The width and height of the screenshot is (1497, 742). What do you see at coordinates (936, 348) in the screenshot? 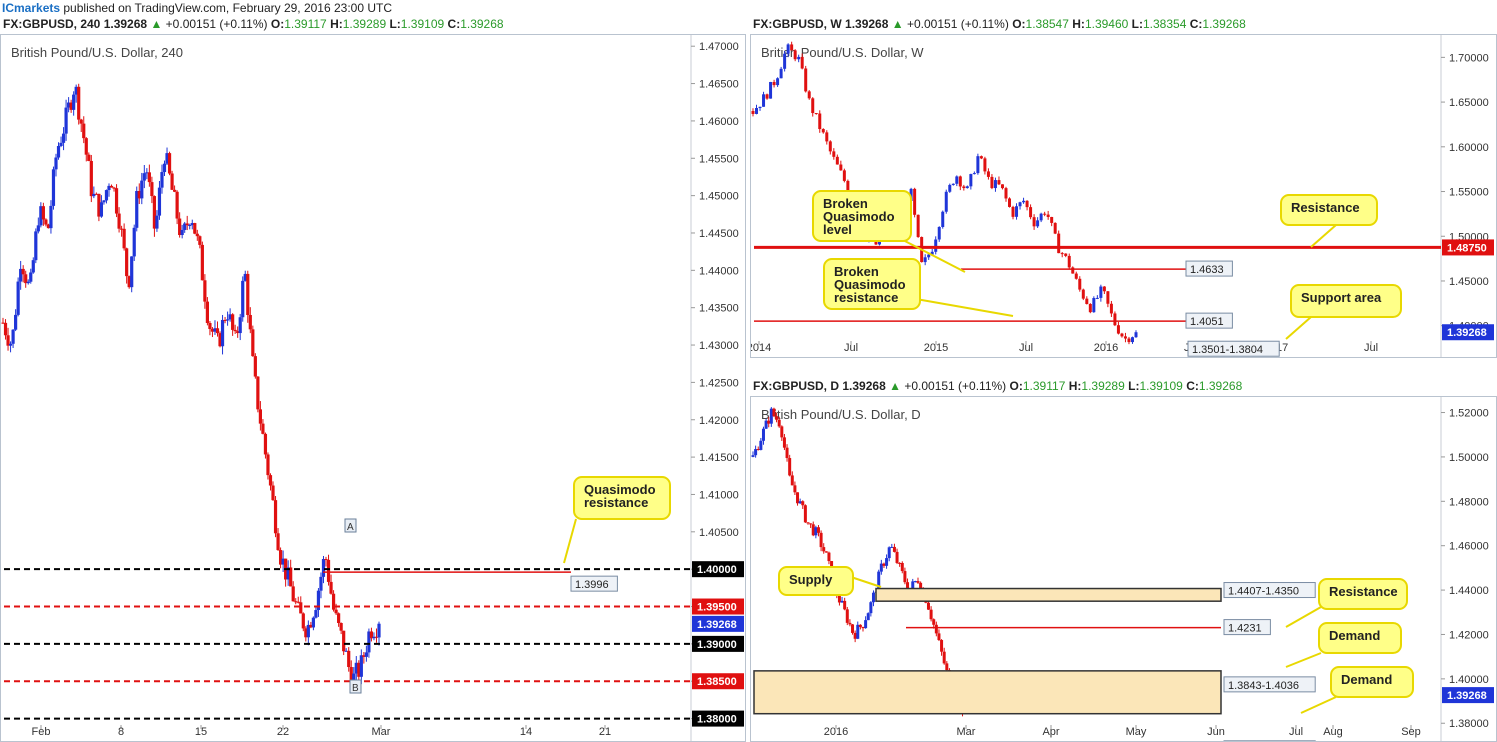
I see `x-tick-label: 2015` at bounding box center [936, 348].